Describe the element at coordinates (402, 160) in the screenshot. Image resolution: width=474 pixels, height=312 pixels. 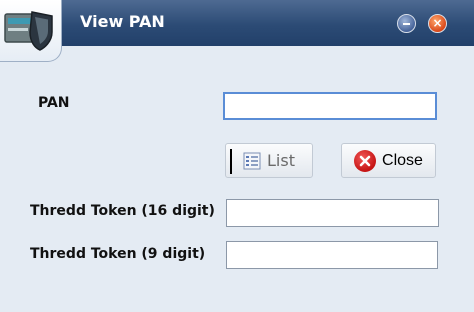
I see `close-button-label: Close` at that location.